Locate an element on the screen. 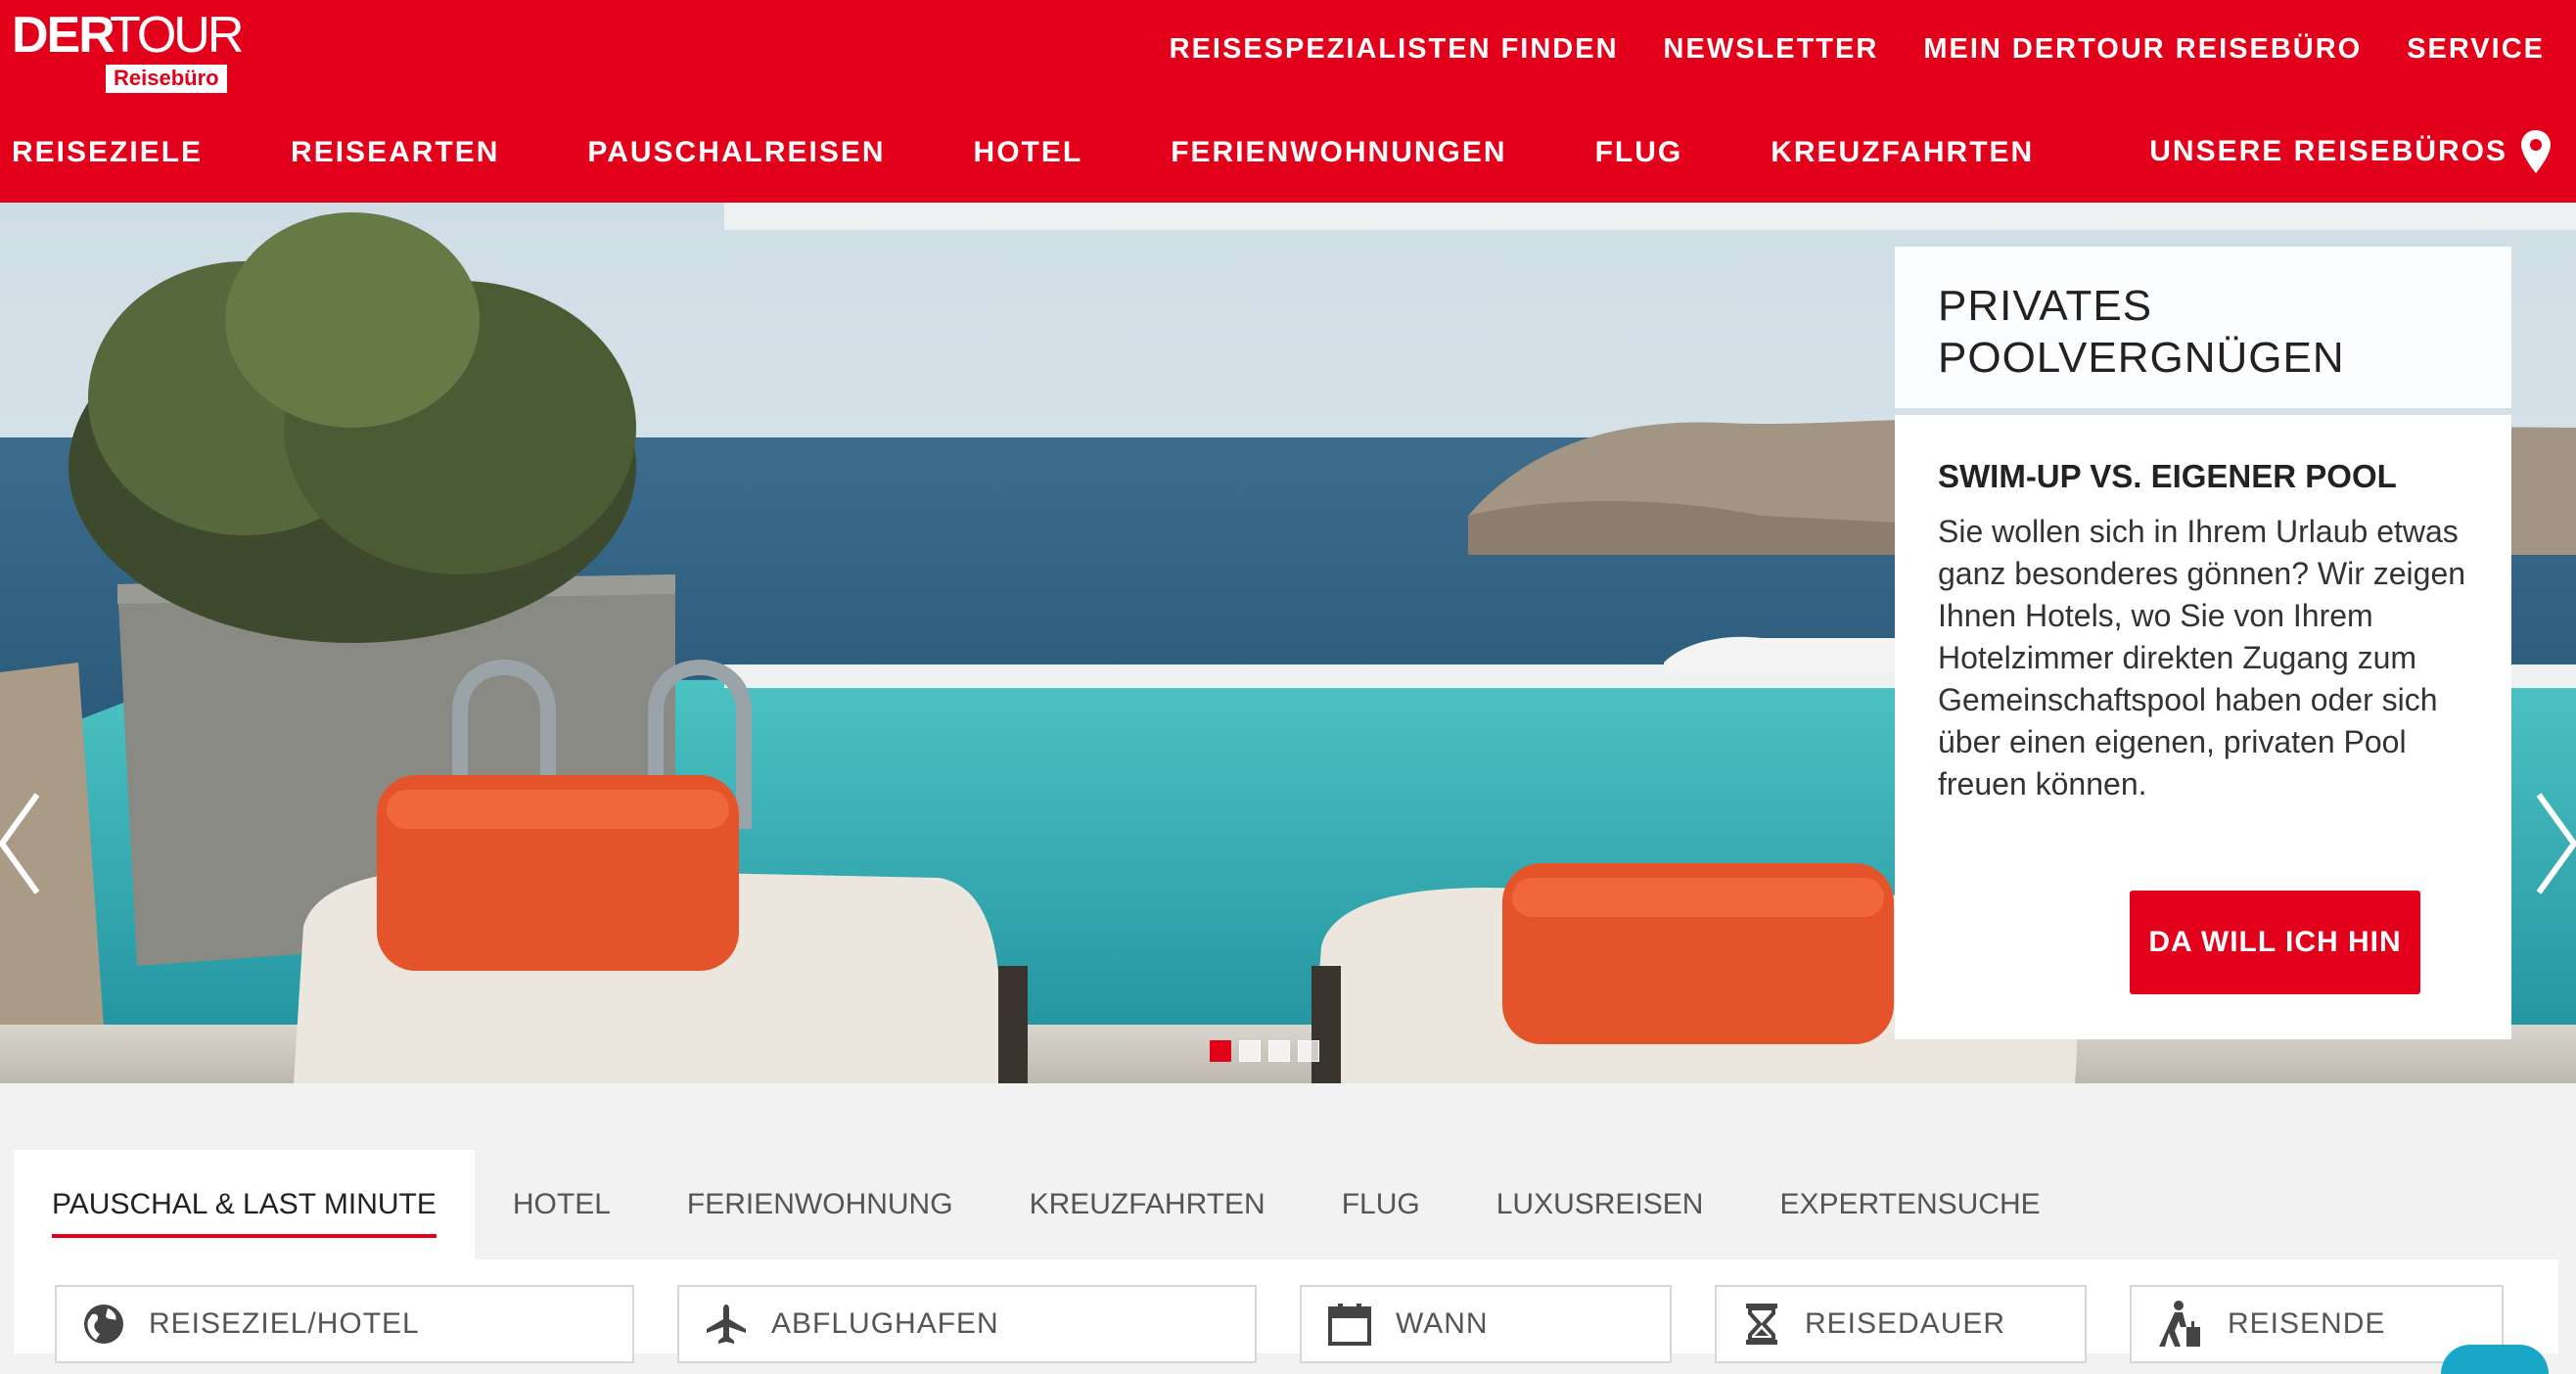  nav-reisespezialisten-finden: REISESPEZIALISTEN FINDEN is located at coordinates (1394, 49).